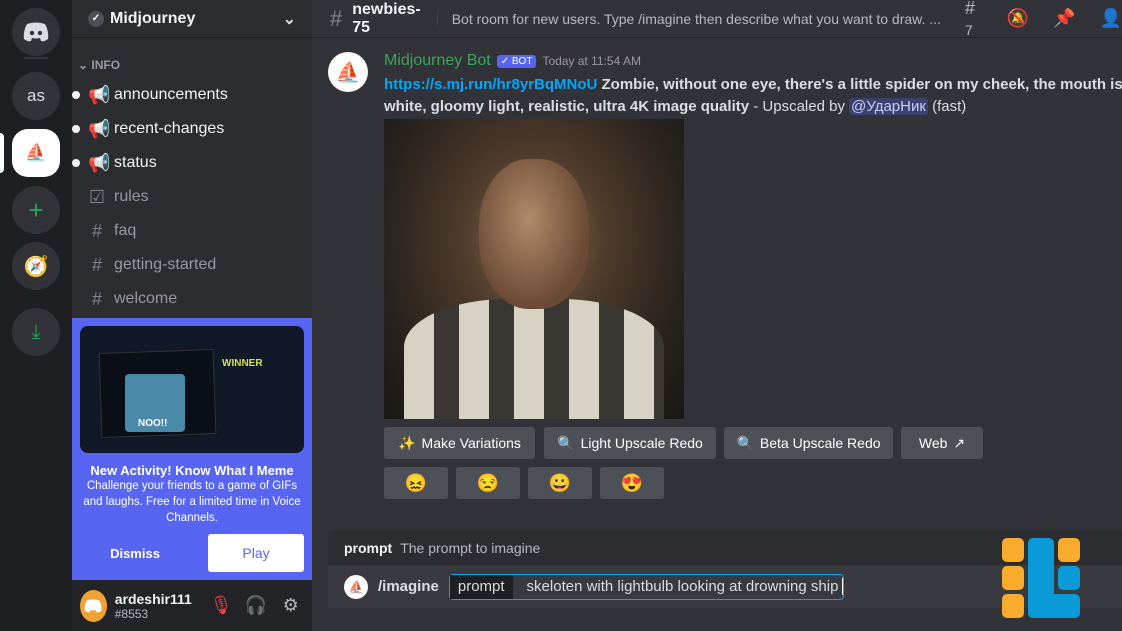 The width and height of the screenshot is (1122, 631). What do you see at coordinates (256, 605) in the screenshot?
I see `headphones-icon: 🎧` at bounding box center [256, 605].